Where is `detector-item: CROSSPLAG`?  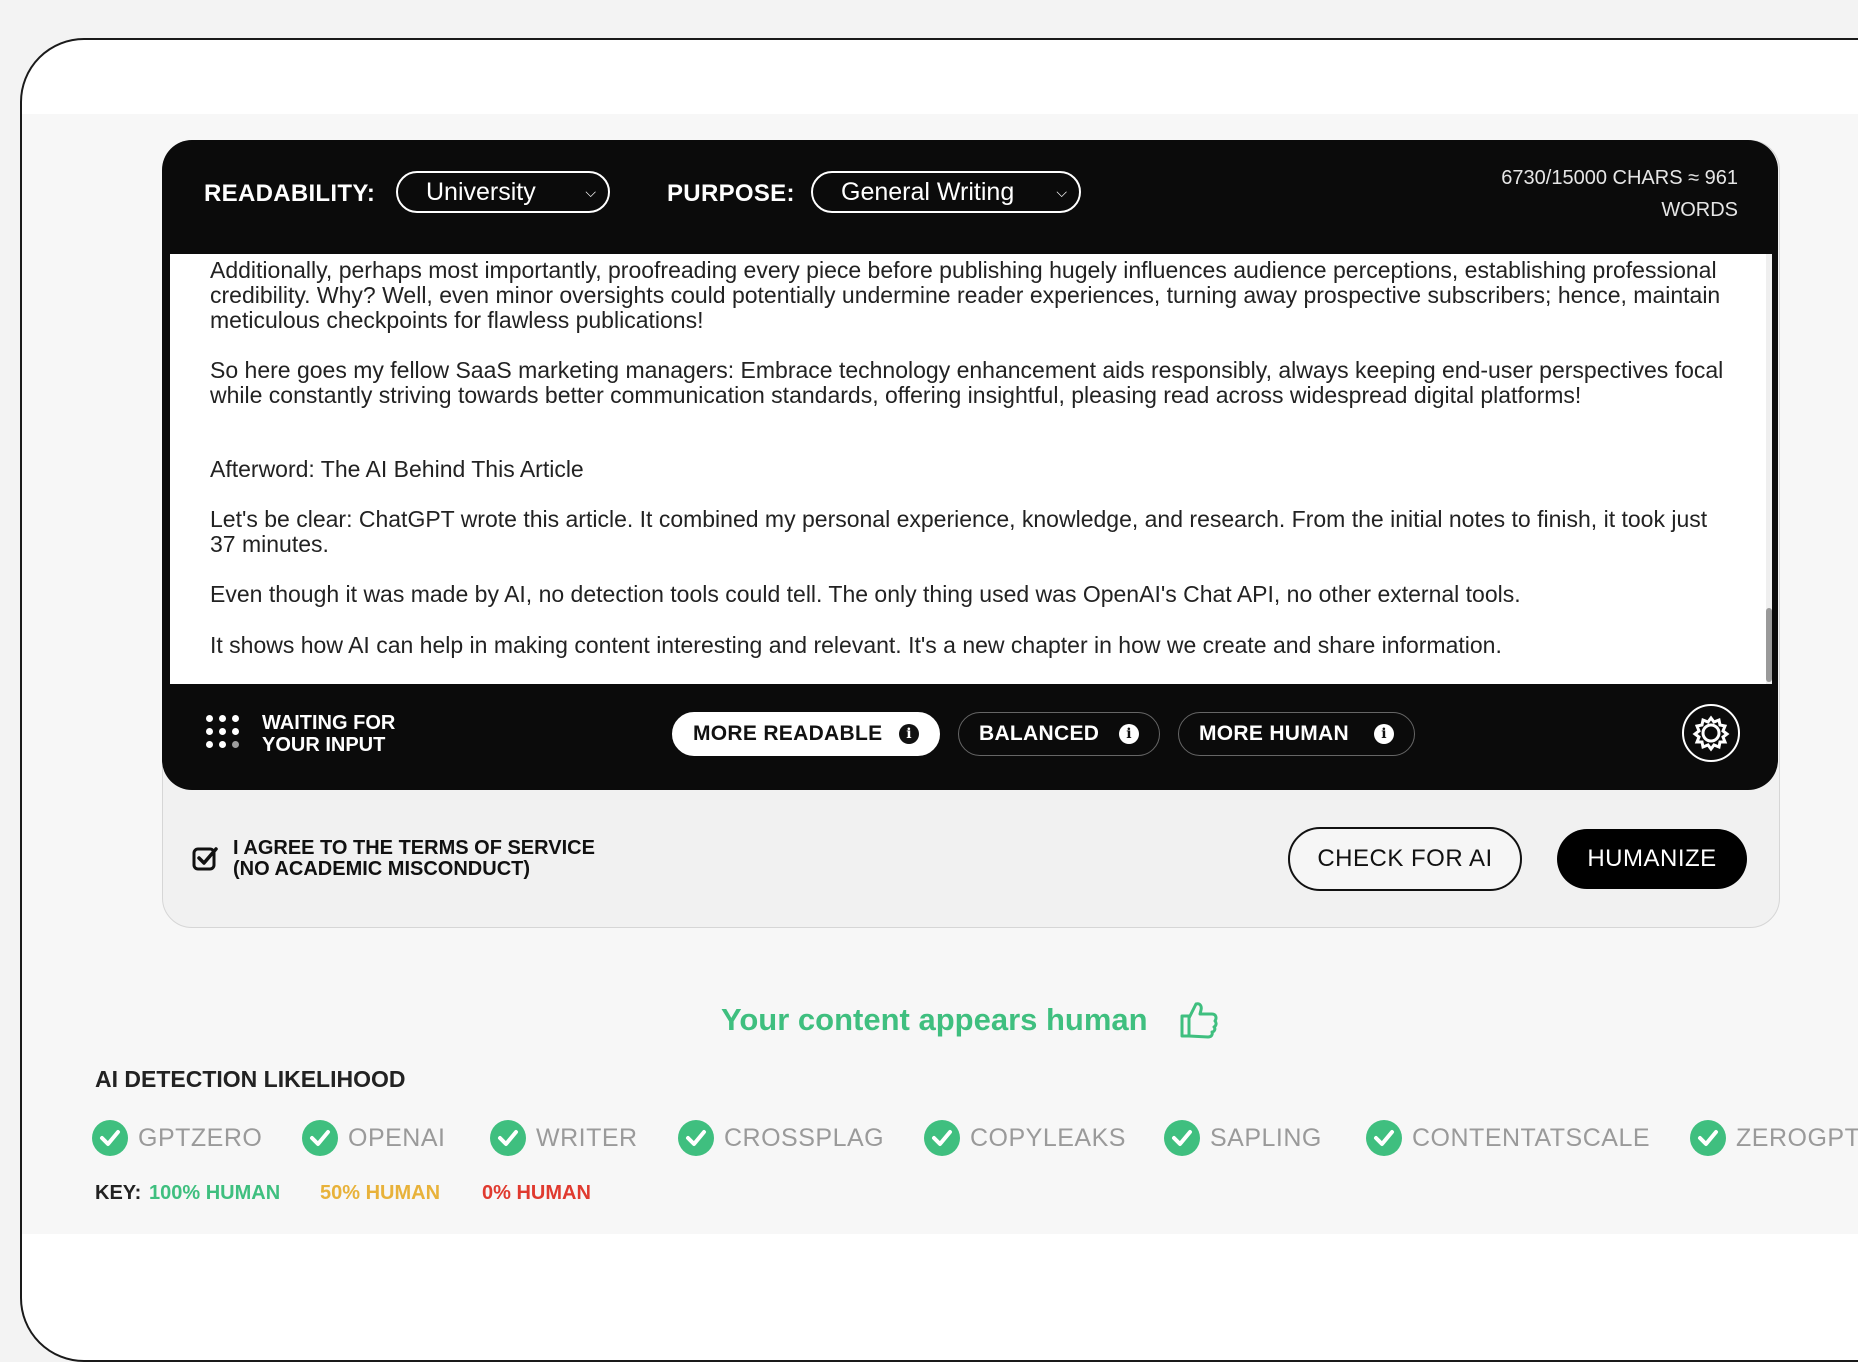 detector-item: CROSSPLAG is located at coordinates (781, 1138).